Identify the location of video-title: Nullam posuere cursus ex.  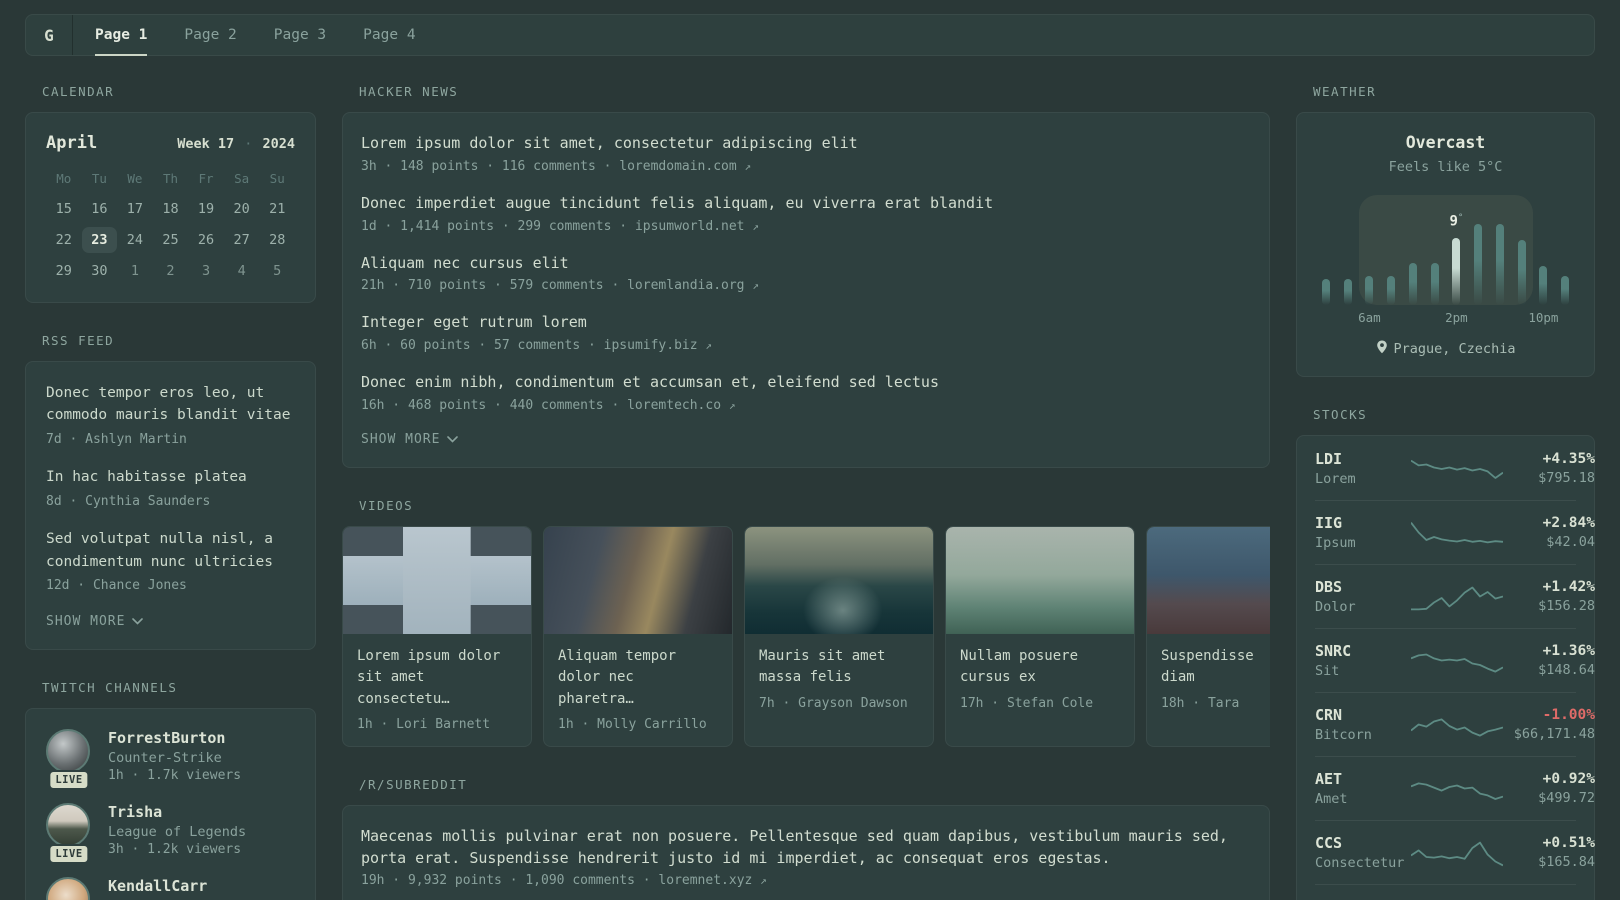
(1040, 668).